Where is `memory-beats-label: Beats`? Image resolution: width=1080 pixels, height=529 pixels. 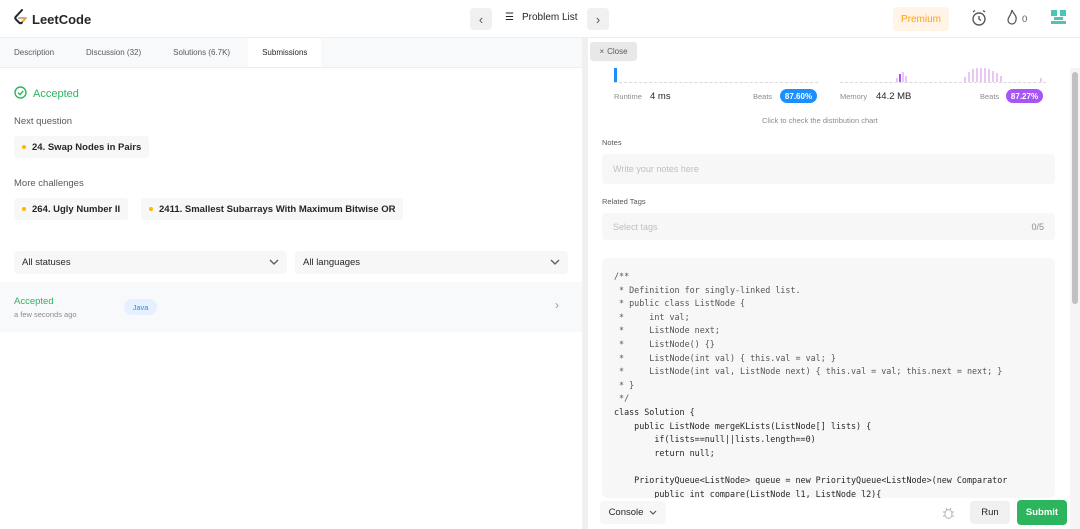
memory-beats-label: Beats is located at coordinates (990, 96).